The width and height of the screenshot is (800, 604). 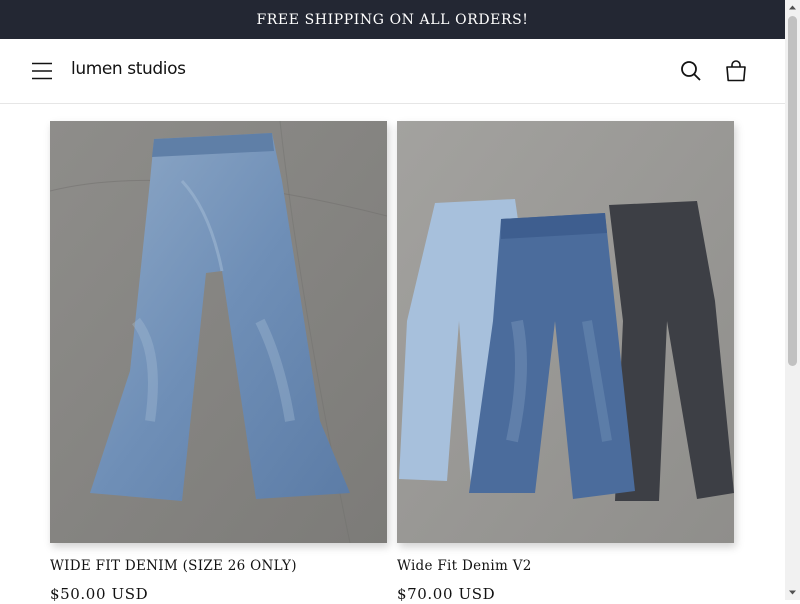 I want to click on cart-button, so click(x=736, y=71).